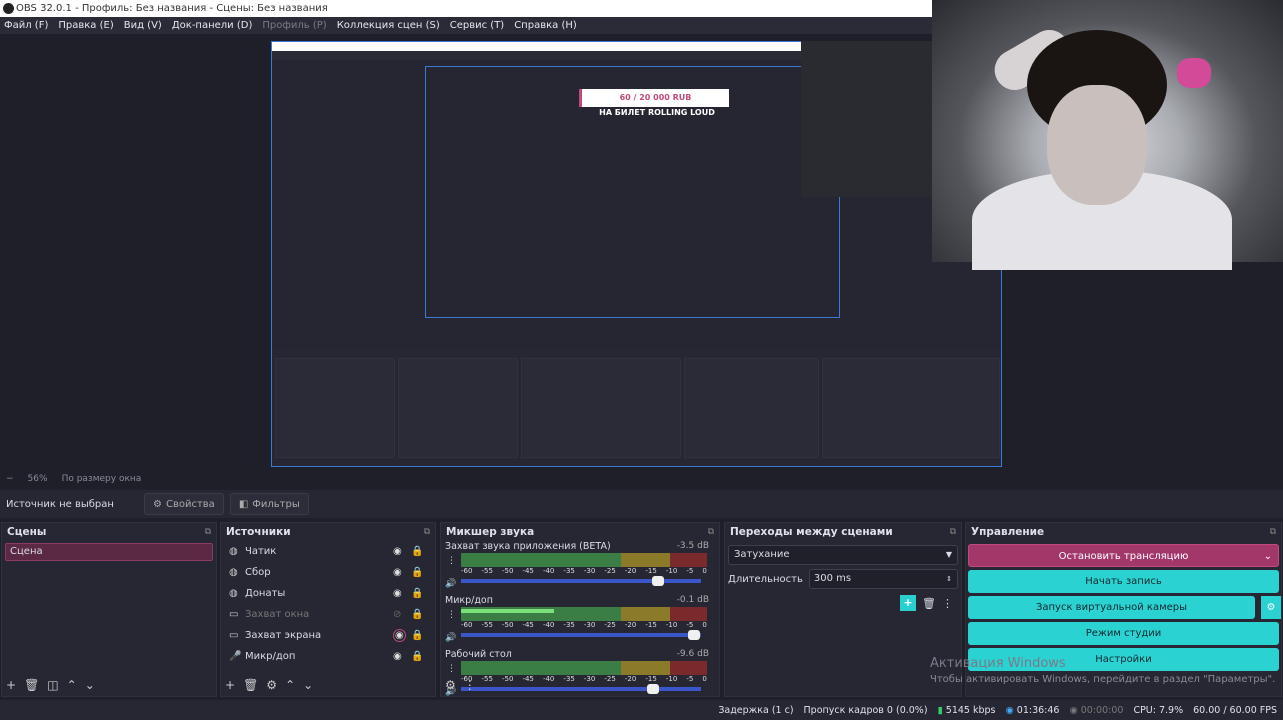  I want to click on remove-transition-button: 🗑, so click(929, 603).